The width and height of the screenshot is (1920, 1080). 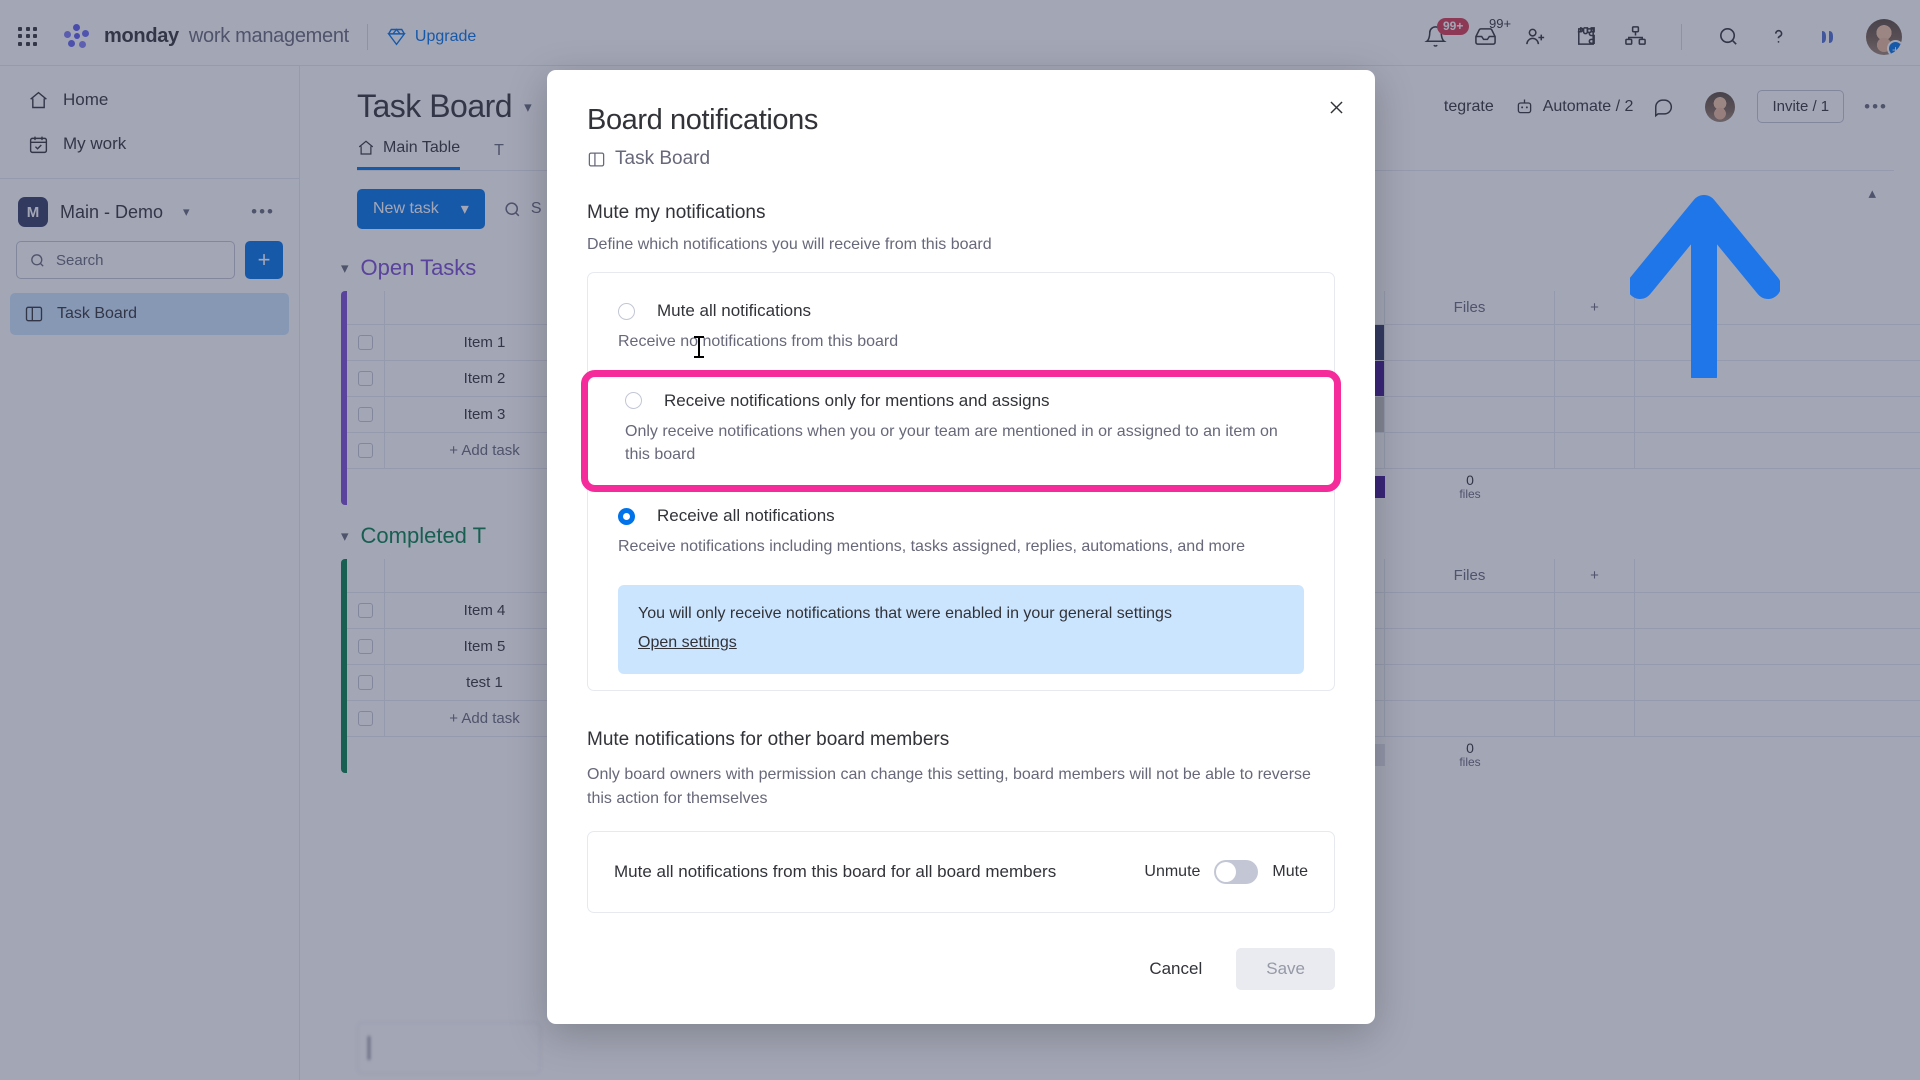 I want to click on close-button, so click(x=1336, y=107).